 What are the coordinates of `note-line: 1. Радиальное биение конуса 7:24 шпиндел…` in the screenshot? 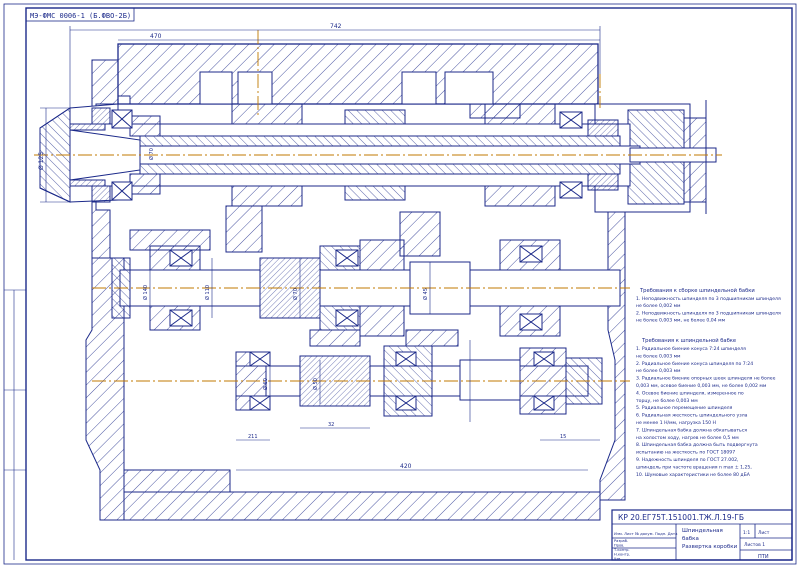 It's located at (691, 349).